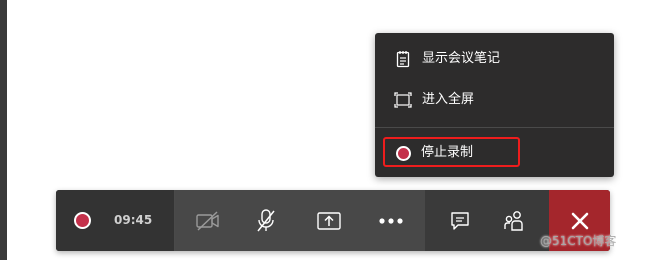  Describe the element at coordinates (133, 220) in the screenshot. I see `recording-timer: 09:45` at that location.